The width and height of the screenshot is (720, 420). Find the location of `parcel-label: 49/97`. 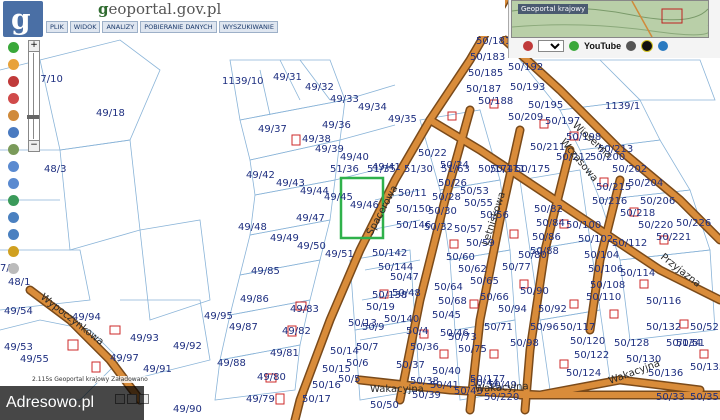

parcel-label: 49/97 is located at coordinates (124, 358).